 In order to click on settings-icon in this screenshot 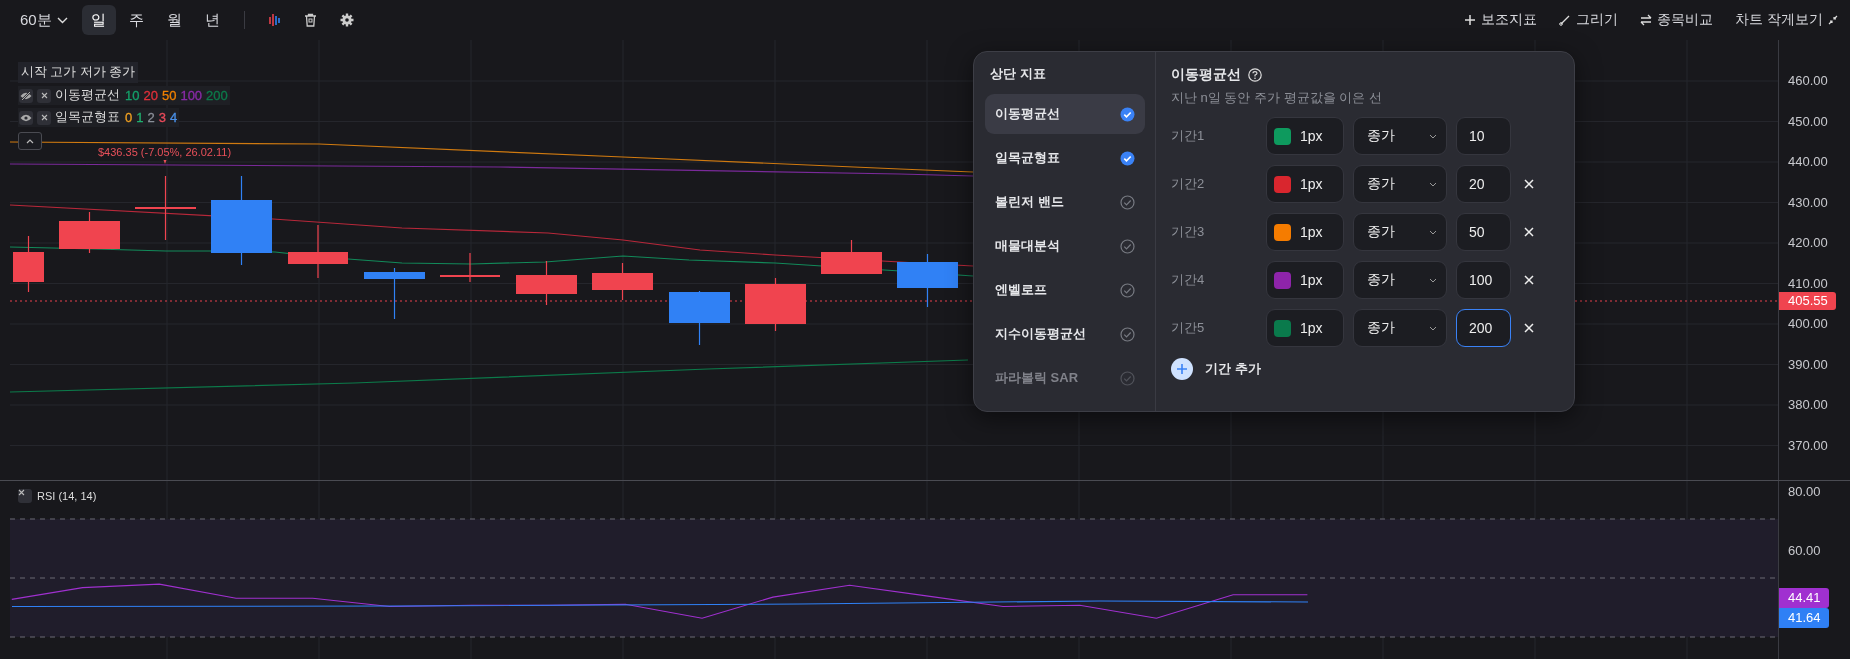, I will do `click(346, 20)`.